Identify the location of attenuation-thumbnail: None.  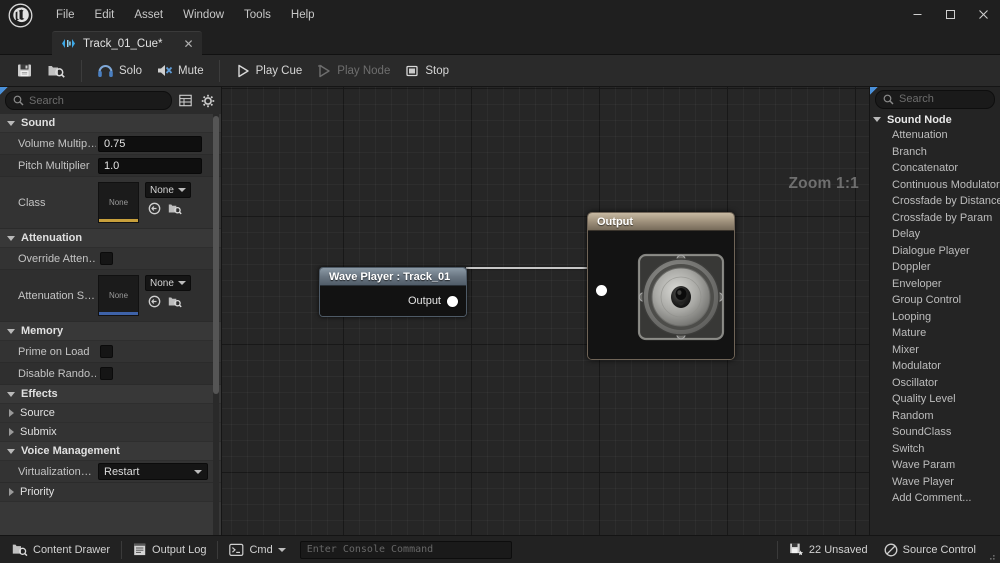
(118, 295).